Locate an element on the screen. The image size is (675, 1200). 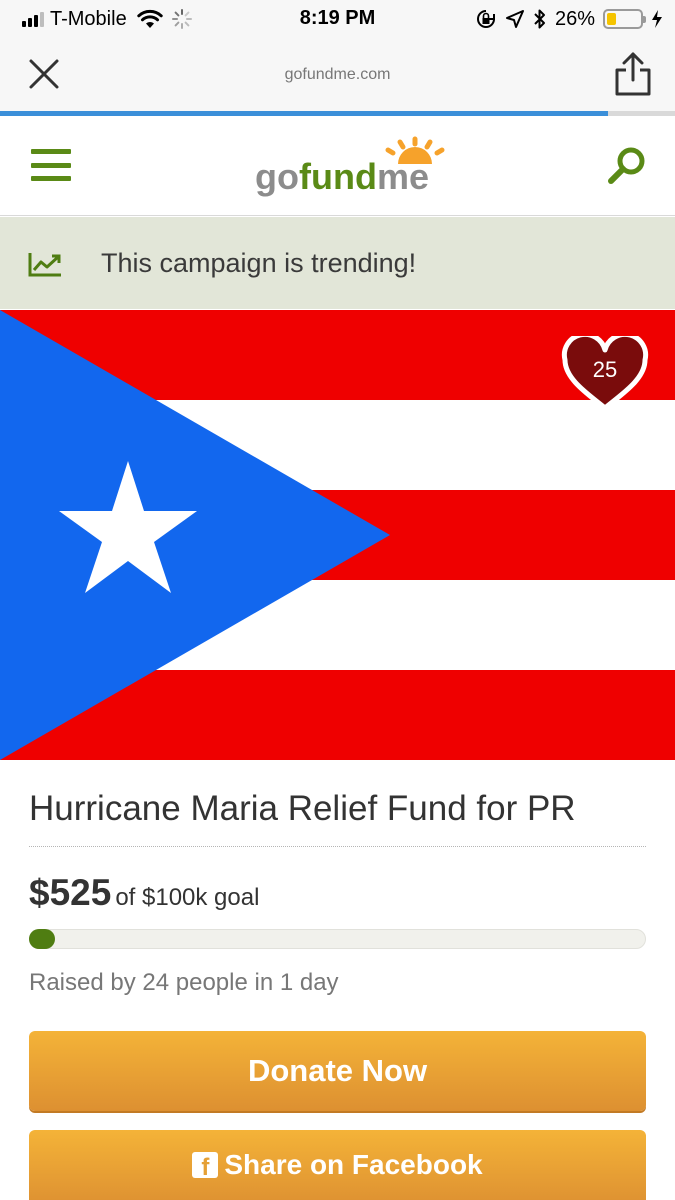
trending-chart-icon is located at coordinates (44, 265).